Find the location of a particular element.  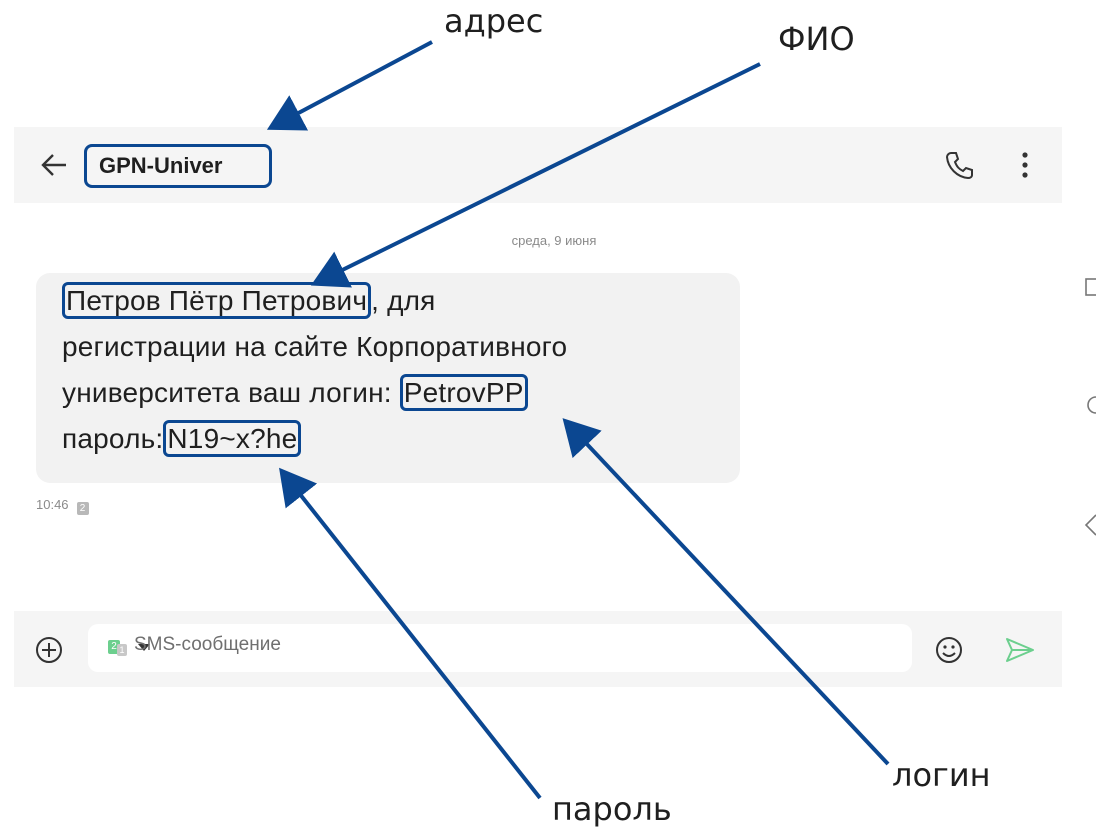

sim-1-badge: 1 is located at coordinates (122, 650).